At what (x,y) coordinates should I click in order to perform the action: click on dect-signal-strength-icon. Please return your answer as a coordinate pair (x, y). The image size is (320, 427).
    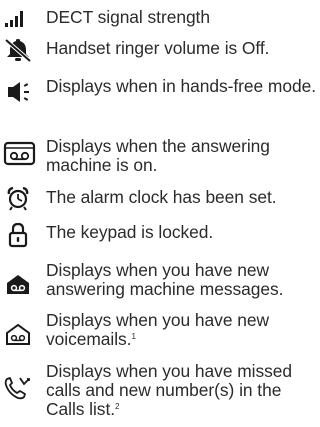
    Looking at the image, I should click on (21, 19).